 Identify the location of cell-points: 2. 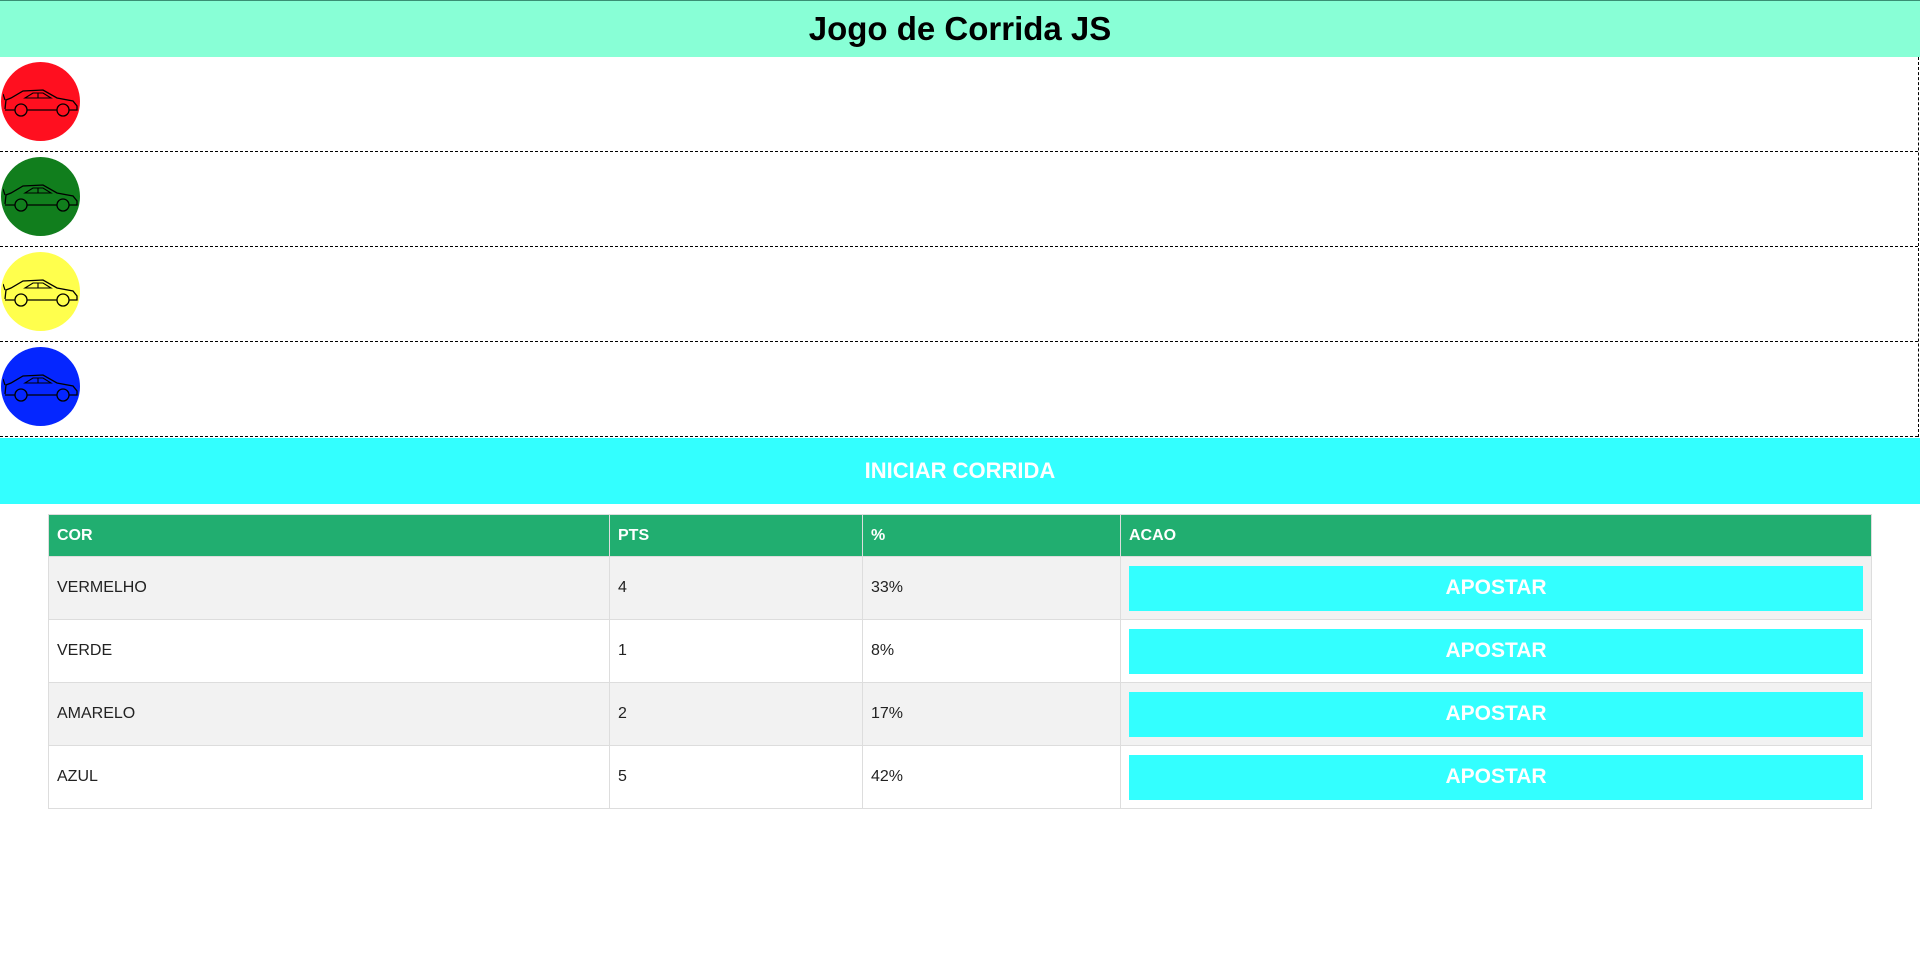
(736, 714).